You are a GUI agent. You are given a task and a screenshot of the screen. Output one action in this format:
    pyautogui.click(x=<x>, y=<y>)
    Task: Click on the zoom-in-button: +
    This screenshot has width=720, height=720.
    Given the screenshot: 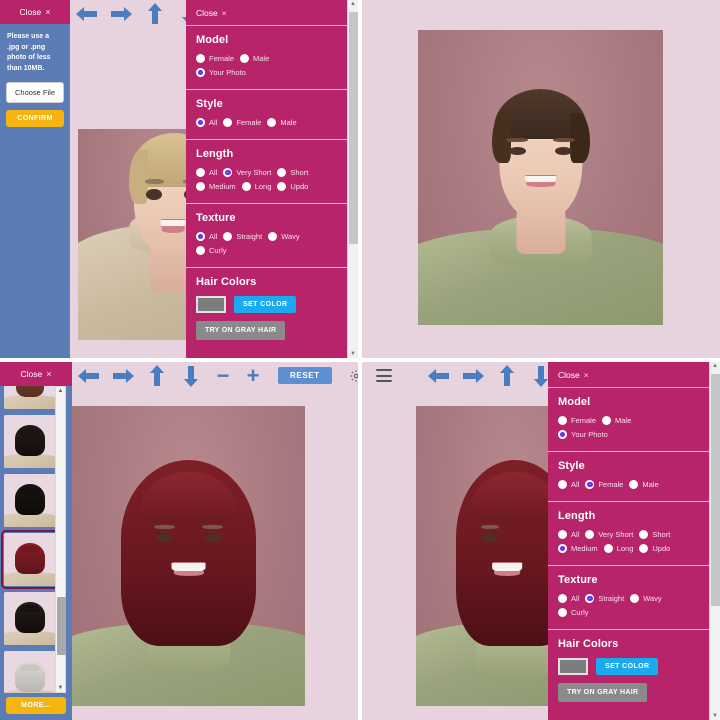 What is the action you would take?
    pyautogui.click(x=253, y=375)
    